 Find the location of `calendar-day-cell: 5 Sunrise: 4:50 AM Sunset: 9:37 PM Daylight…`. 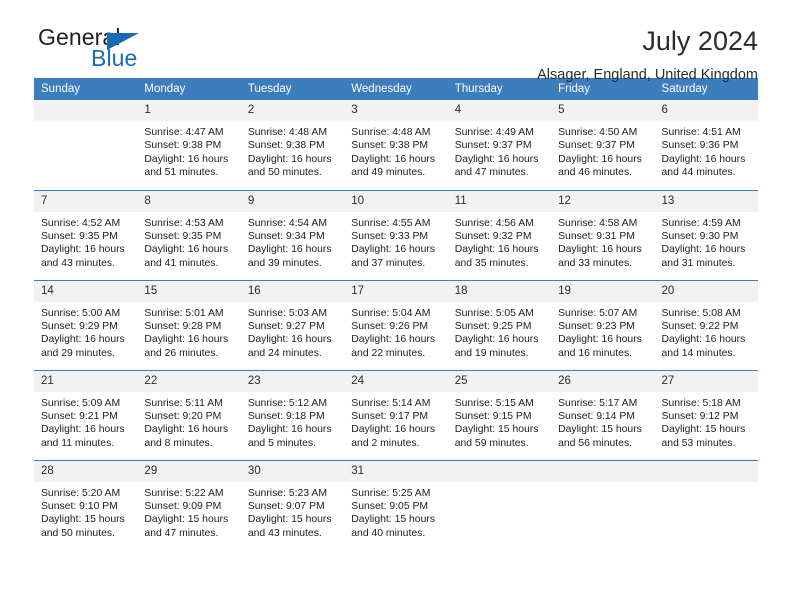

calendar-day-cell: 5 Sunrise: 4:50 AM Sunset: 9:37 PM Daylight… is located at coordinates (603, 145).